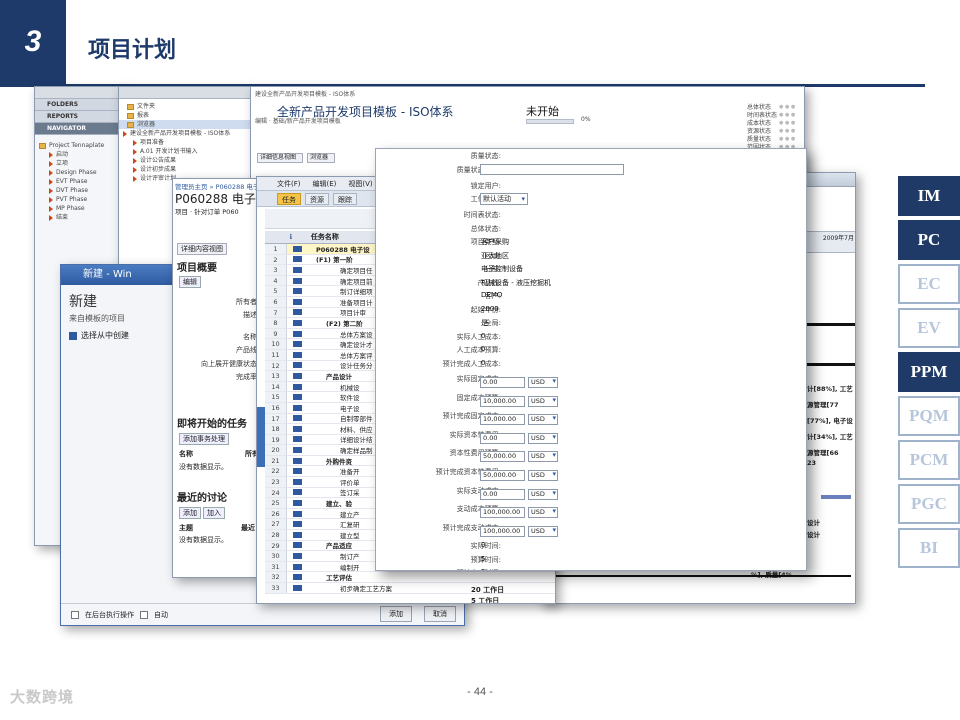  What do you see at coordinates (185, 133) in the screenshot?
I see `folder-tree-item: 建设全新产品开发项目模板 - ISO体系` at bounding box center [185, 133].